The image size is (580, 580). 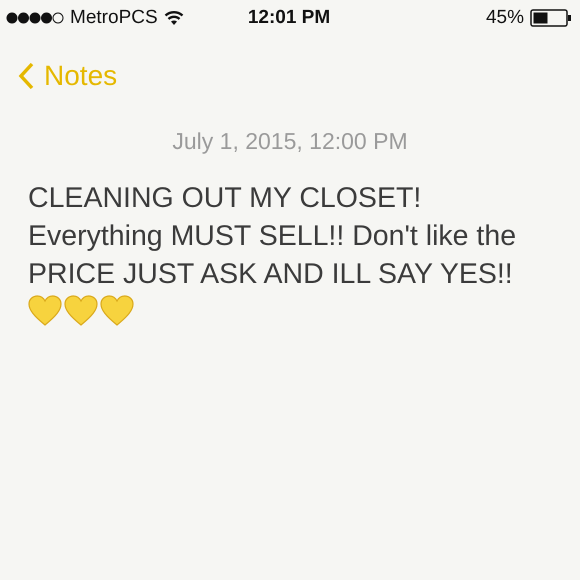 What do you see at coordinates (35, 18) in the screenshot?
I see `signal-icon` at bounding box center [35, 18].